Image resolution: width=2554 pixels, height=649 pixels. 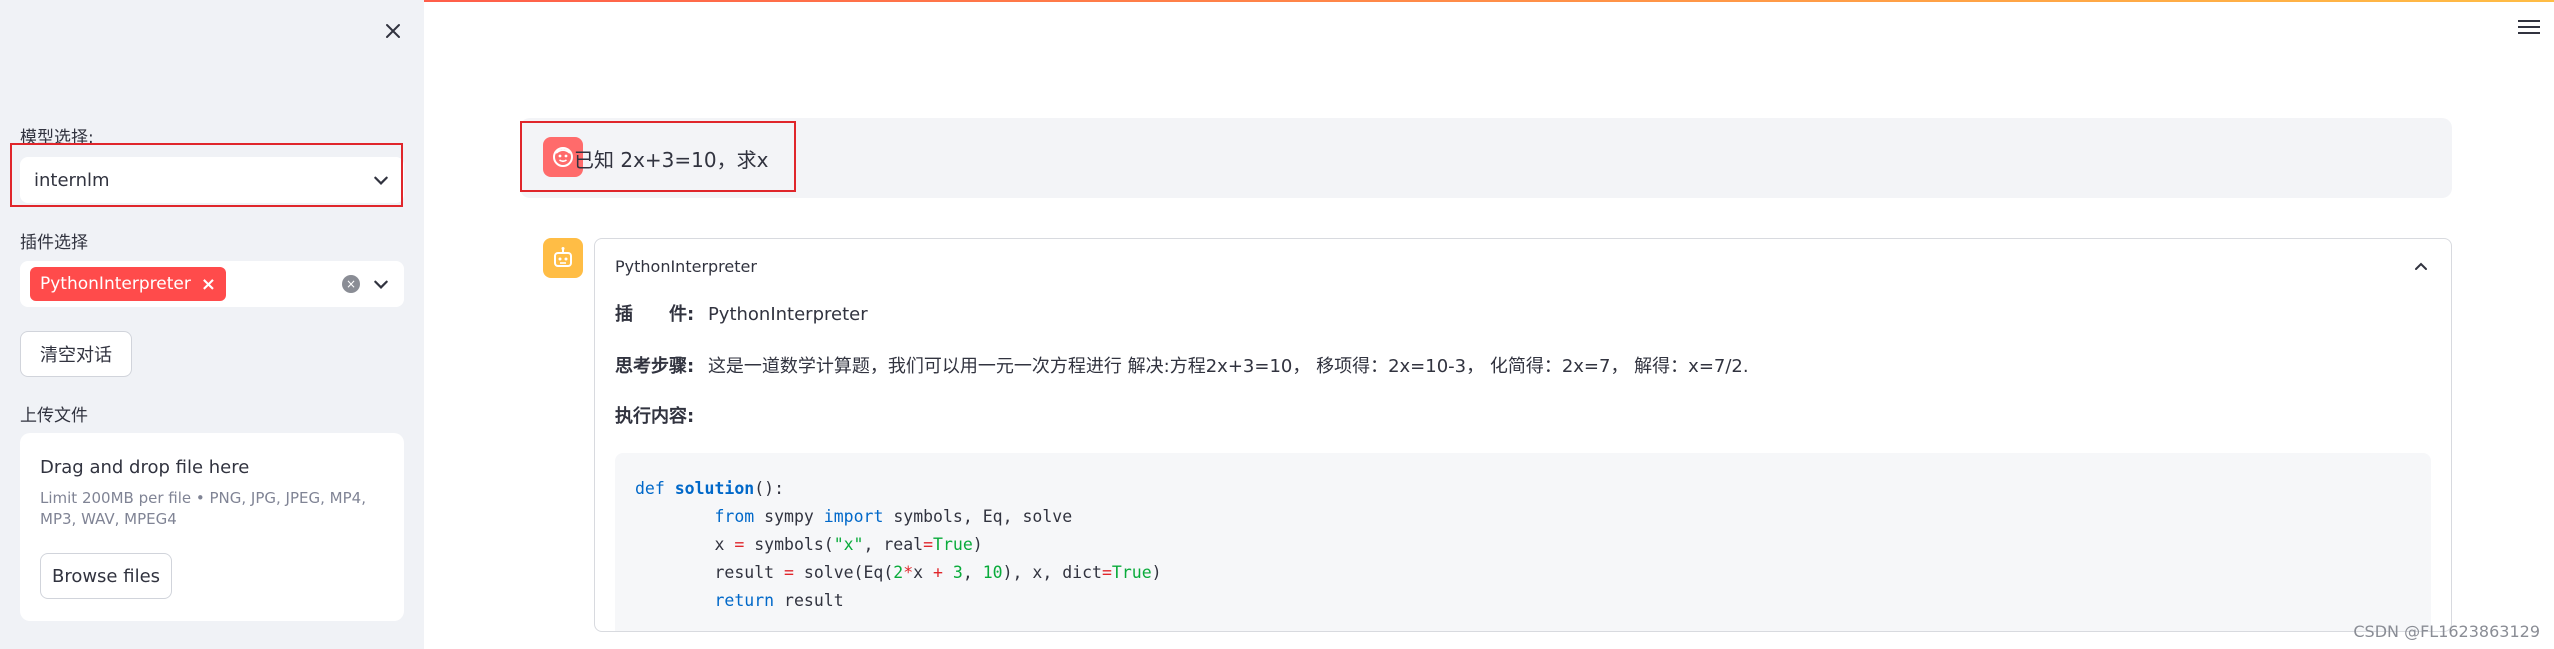 I want to click on watermark: CSDN @FL1623863129, so click(x=2446, y=631).